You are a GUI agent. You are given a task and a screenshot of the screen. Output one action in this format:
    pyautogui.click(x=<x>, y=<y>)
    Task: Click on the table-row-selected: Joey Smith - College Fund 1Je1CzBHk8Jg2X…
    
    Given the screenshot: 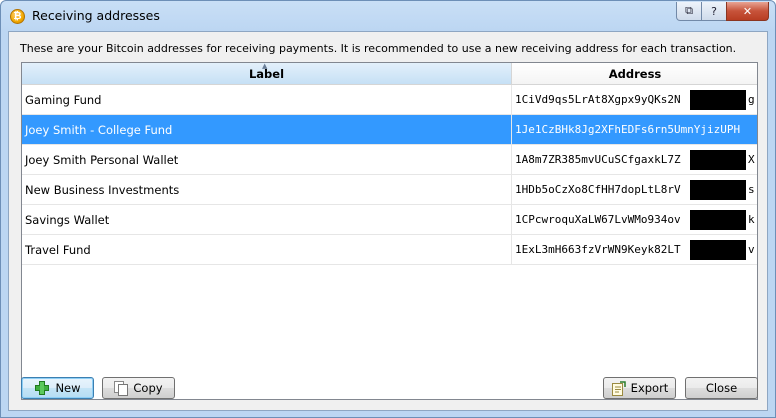 What is the action you would take?
    pyautogui.click(x=389, y=130)
    